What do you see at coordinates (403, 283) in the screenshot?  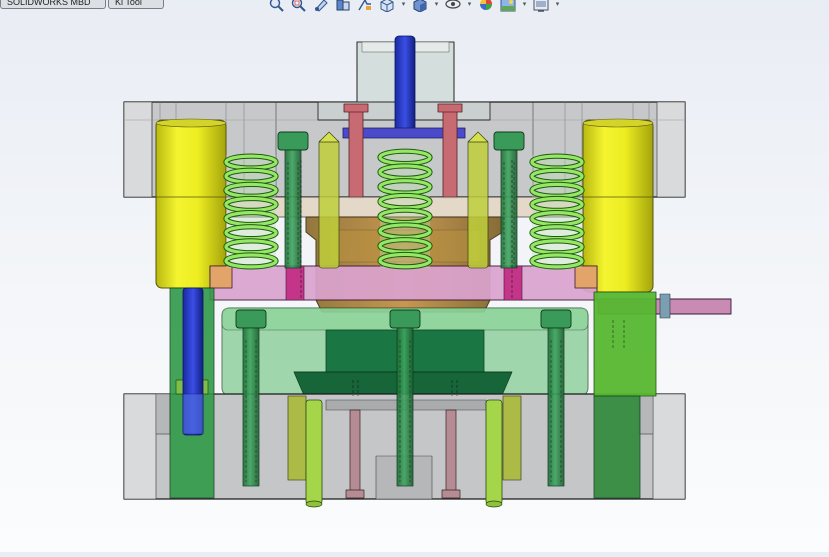 I see `stripper-plate` at bounding box center [403, 283].